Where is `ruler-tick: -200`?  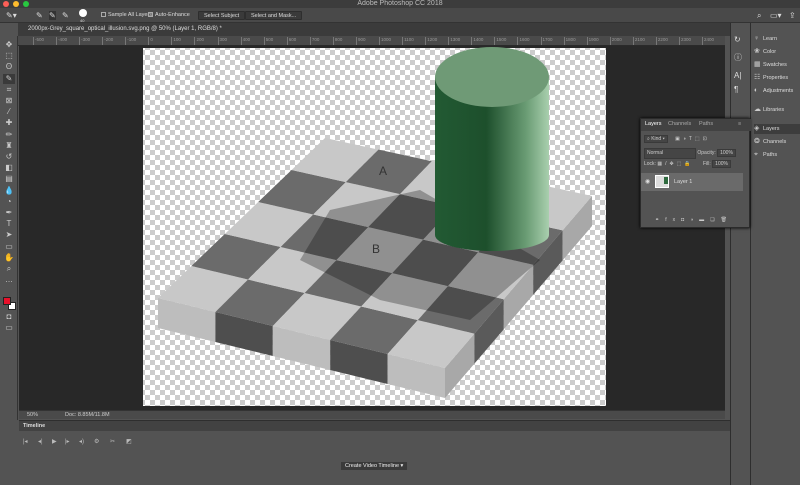
ruler-tick: -200 is located at coordinates (107, 41).